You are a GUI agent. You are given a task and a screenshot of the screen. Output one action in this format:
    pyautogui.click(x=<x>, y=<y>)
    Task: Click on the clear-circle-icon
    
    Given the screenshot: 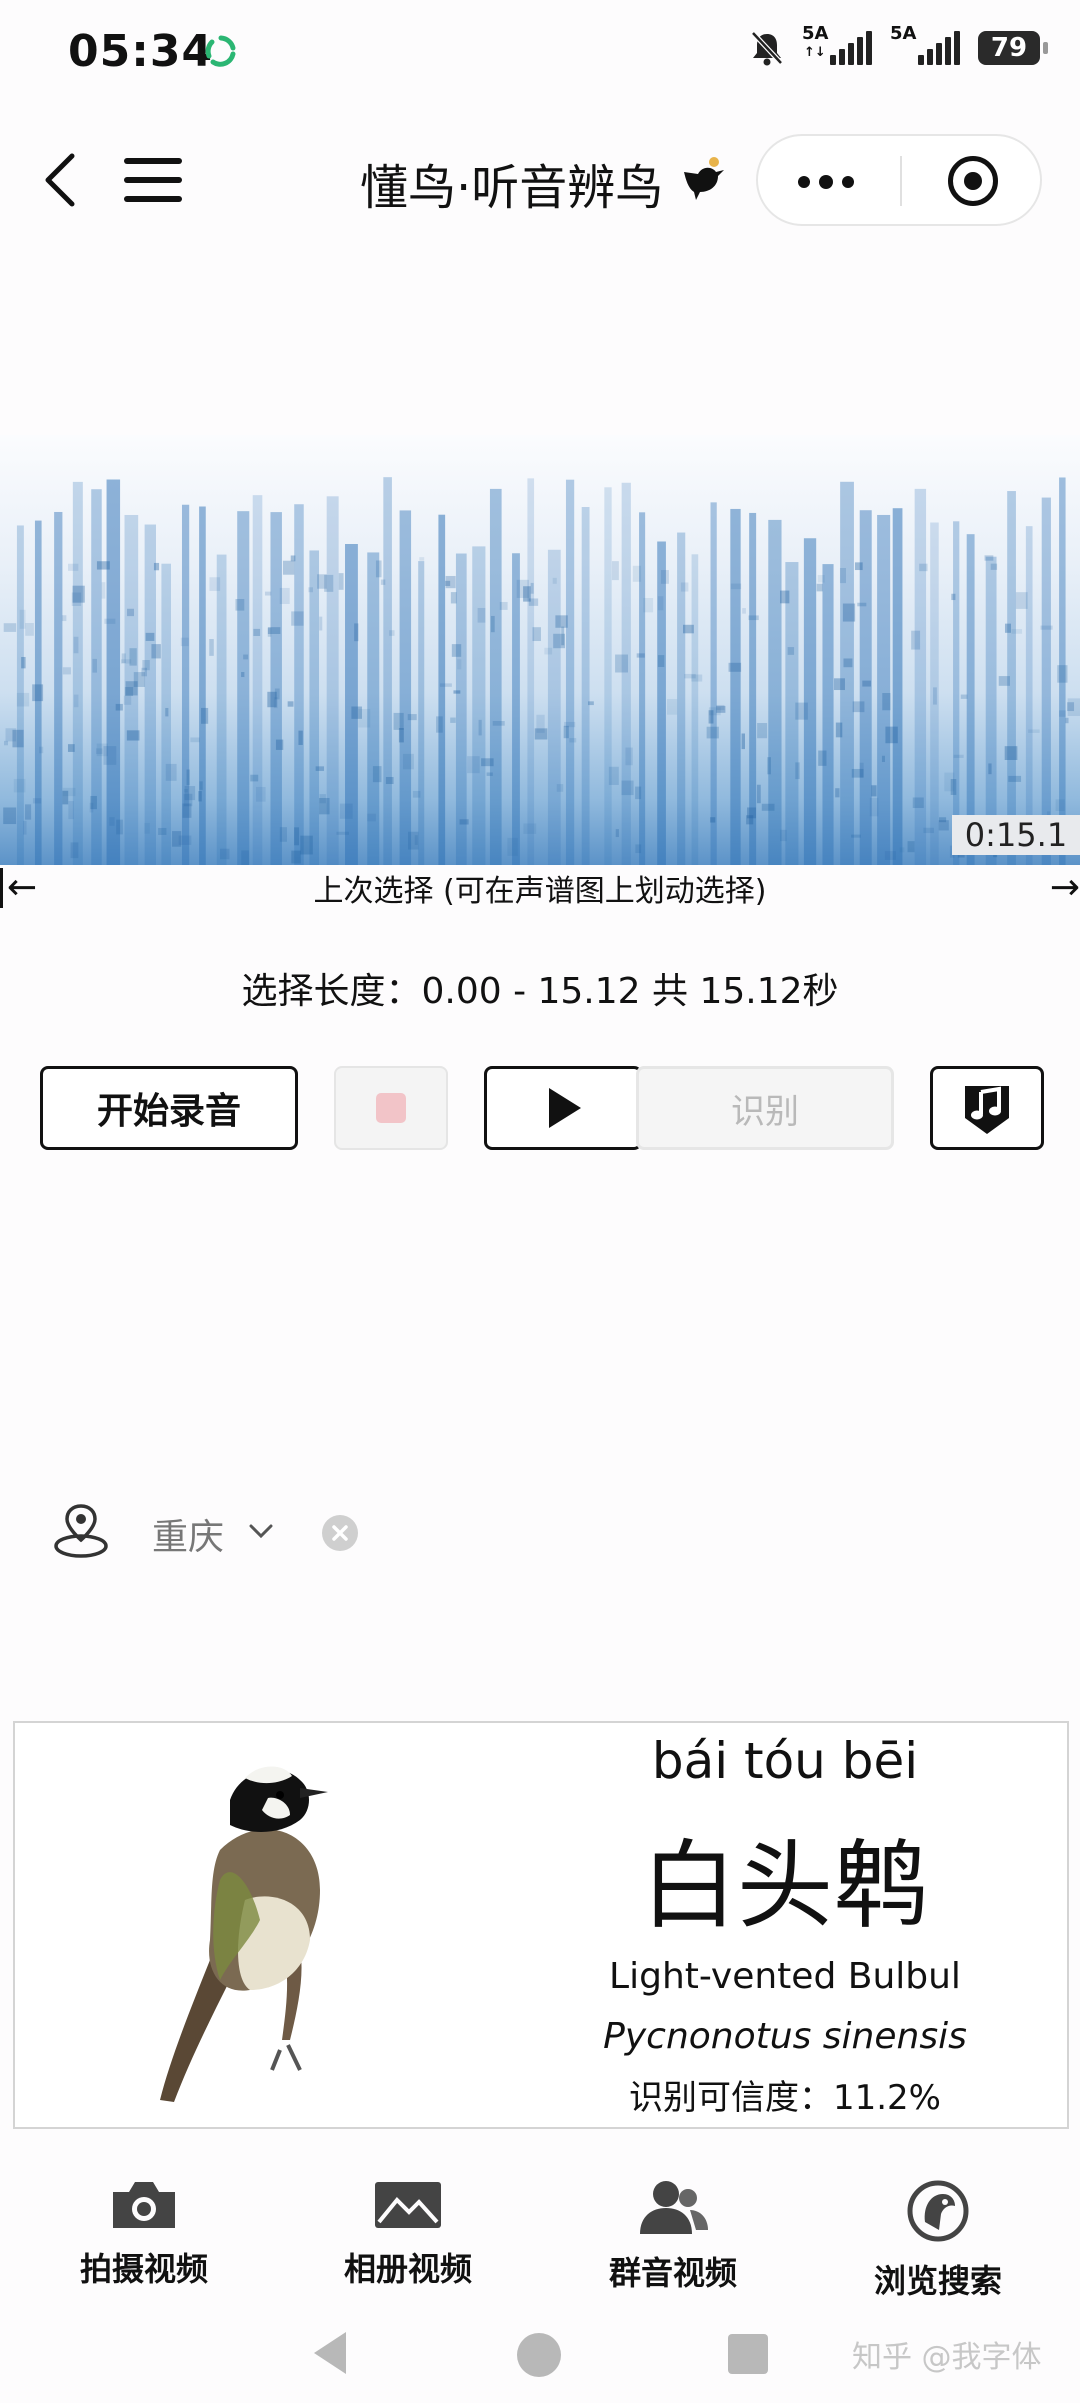 What is the action you would take?
    pyautogui.click(x=340, y=1533)
    